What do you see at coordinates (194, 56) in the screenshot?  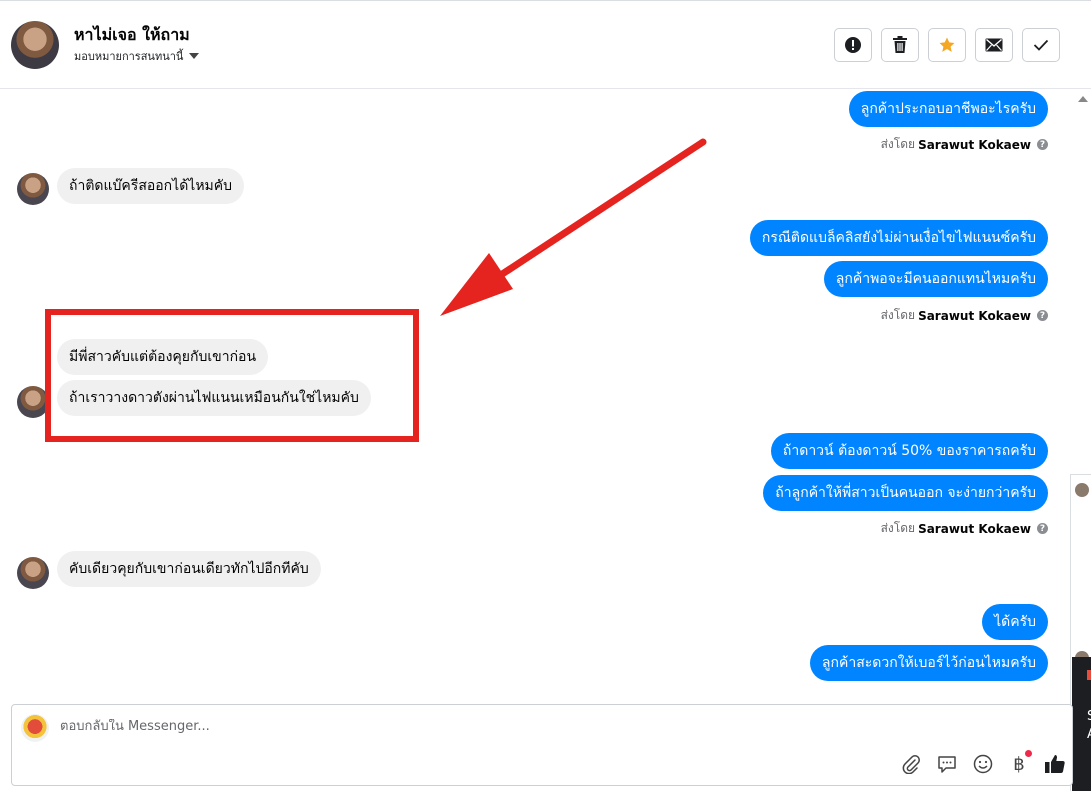 I see `caret-down-icon` at bounding box center [194, 56].